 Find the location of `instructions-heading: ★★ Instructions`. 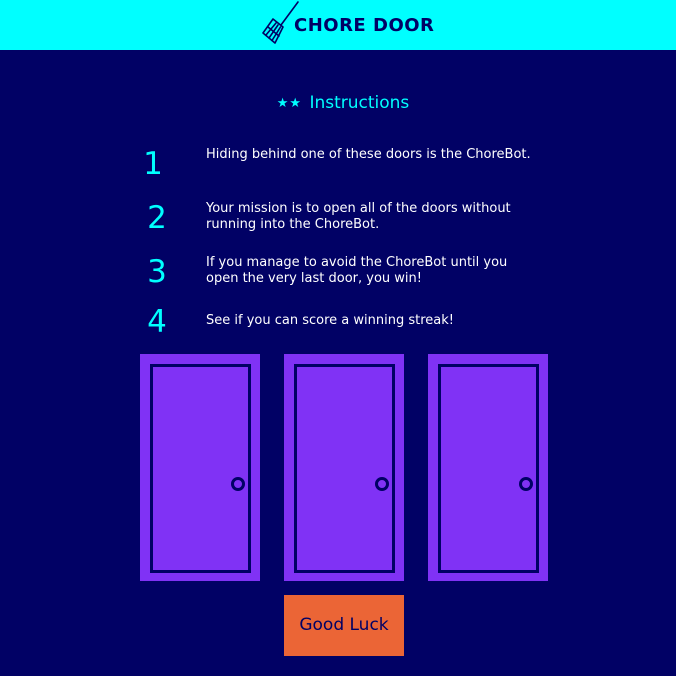

instructions-heading: ★★ Instructions is located at coordinates (338, 103).